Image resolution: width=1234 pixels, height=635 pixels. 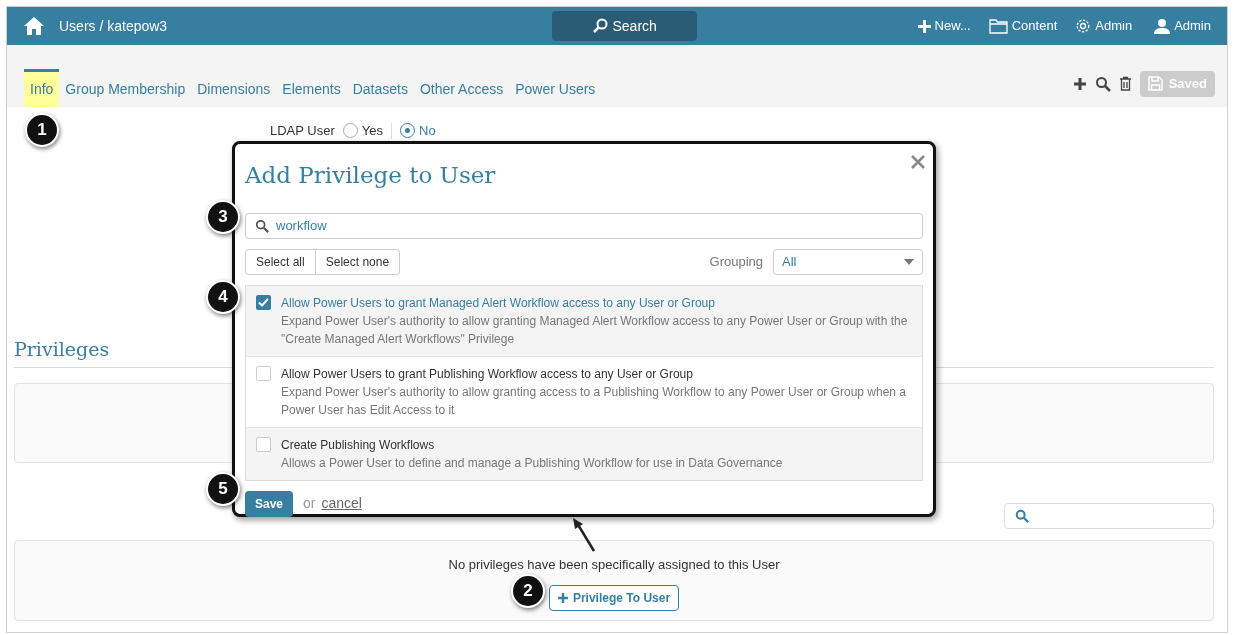 I want to click on user-menu: Admin, so click(x=1182, y=26).